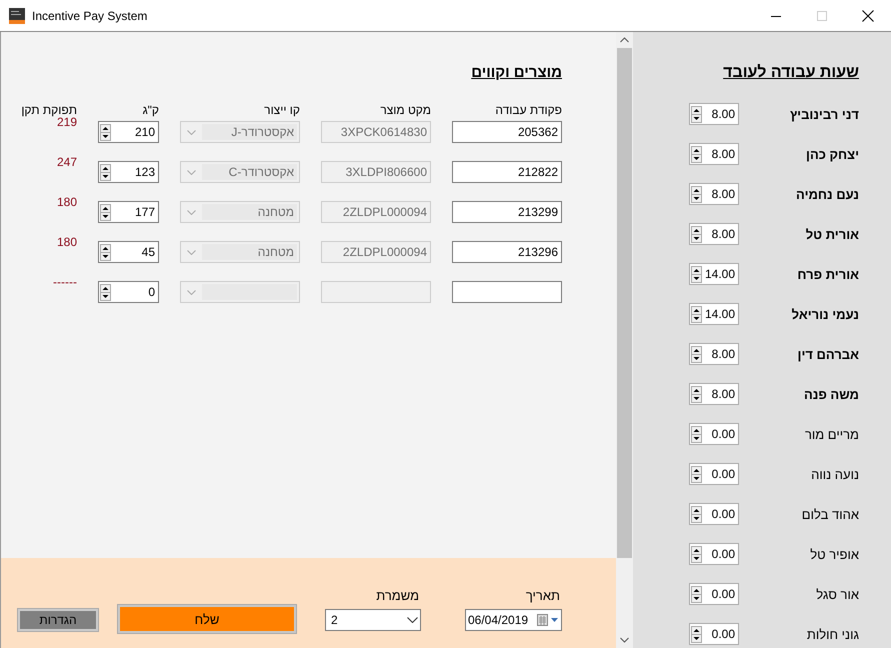 This screenshot has width=891, height=648. I want to click on kg-spinner: 0, so click(128, 292).